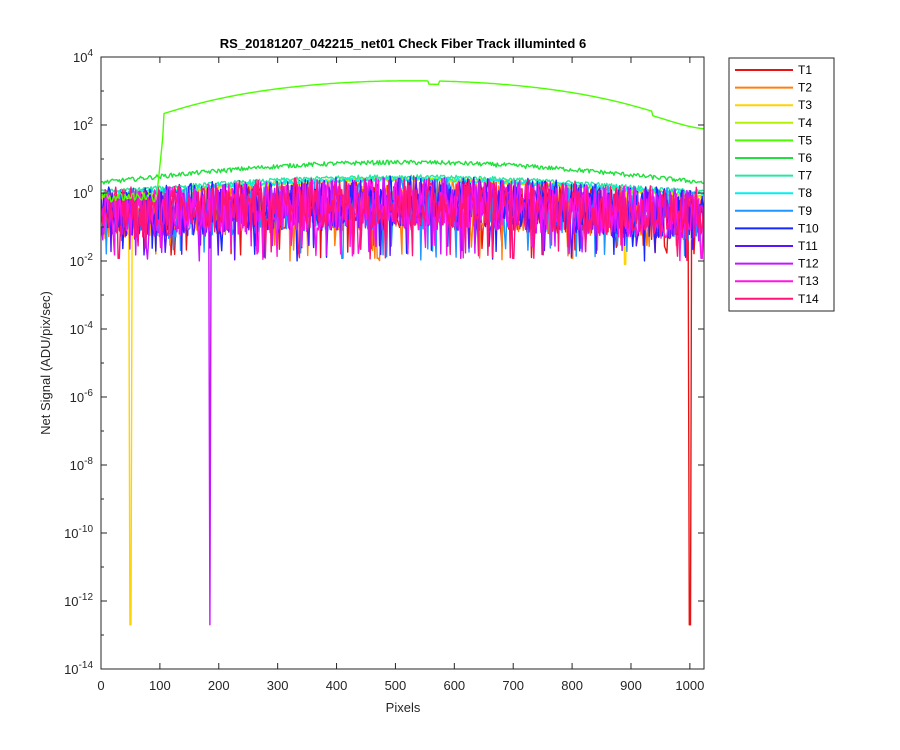 The height and width of the screenshot is (750, 900). I want to click on y-tick-label: 10-4, so click(82, 328).